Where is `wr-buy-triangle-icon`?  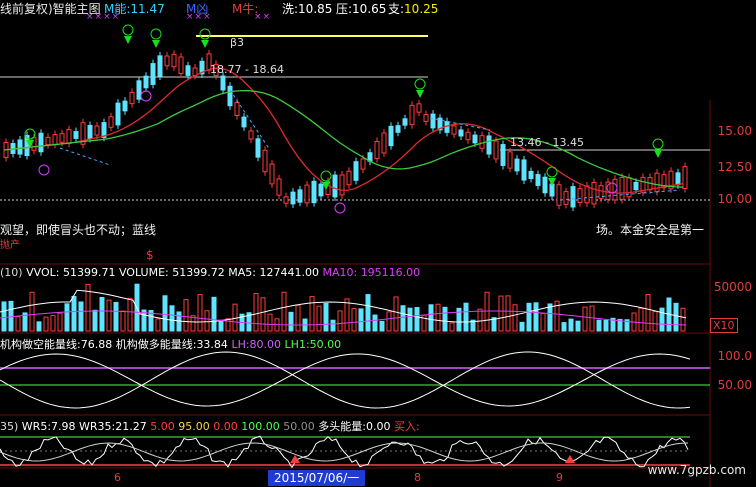 wr-buy-triangle-icon is located at coordinates (570, 459).